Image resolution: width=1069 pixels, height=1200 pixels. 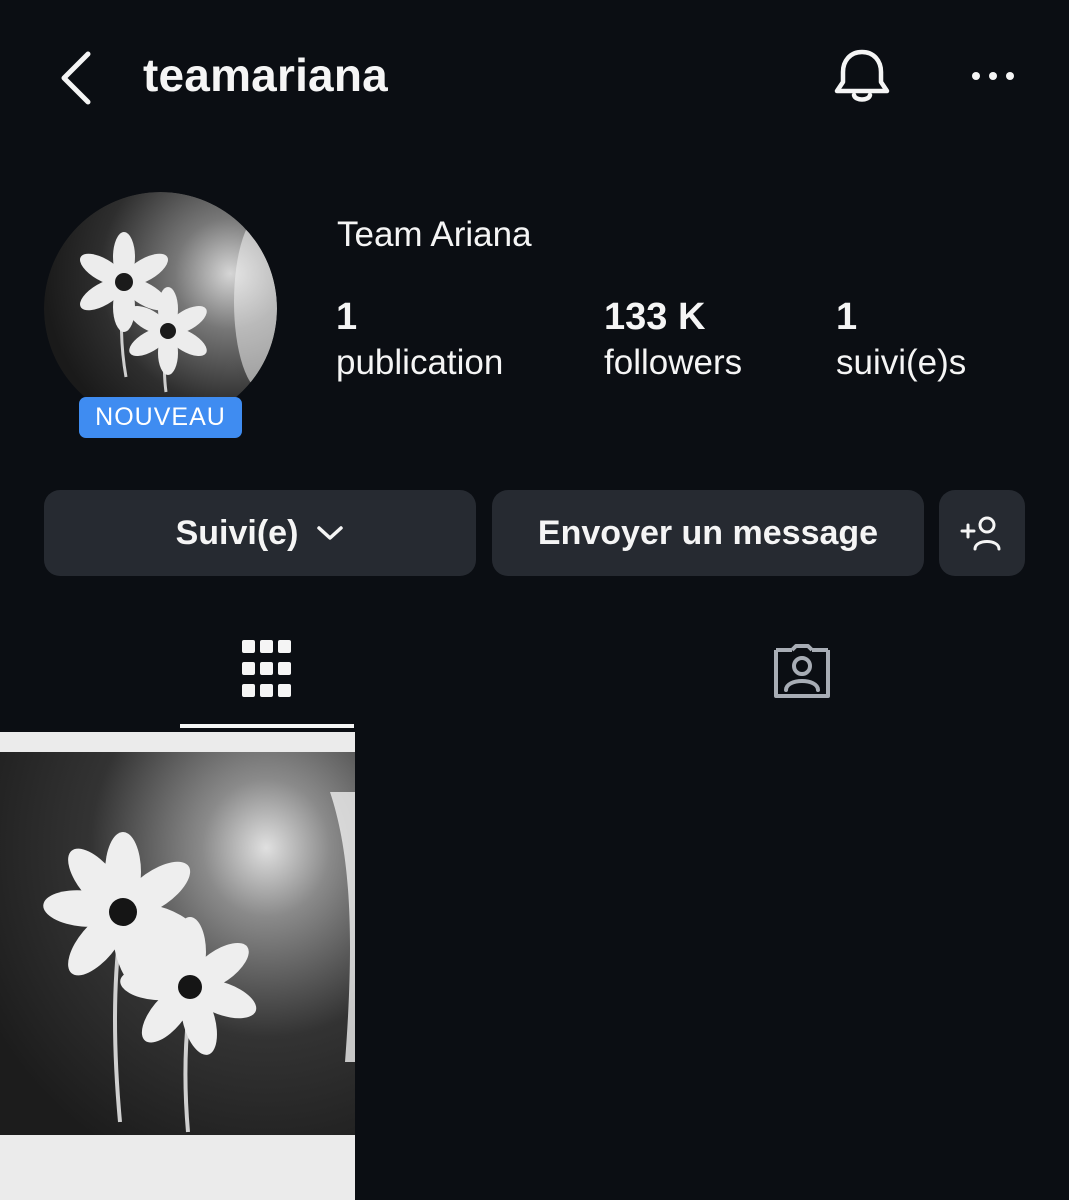 I want to click on following-count: 1, so click(x=847, y=317).